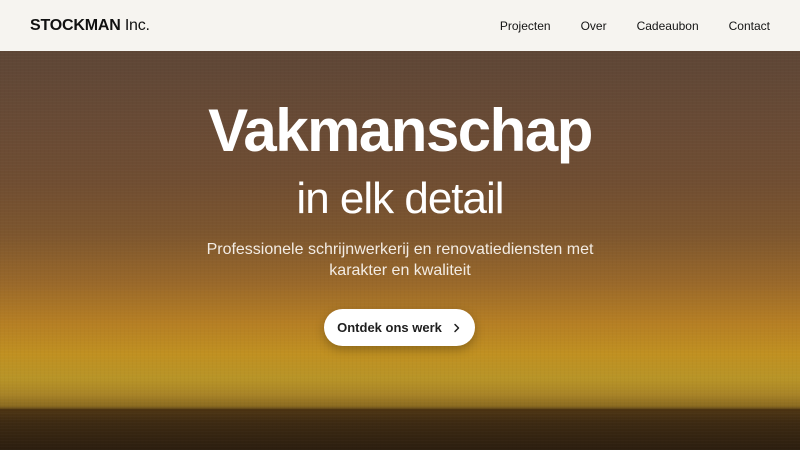 The width and height of the screenshot is (800, 450). What do you see at coordinates (400, 198) in the screenshot?
I see `hero-subtitle: in elk detail` at bounding box center [400, 198].